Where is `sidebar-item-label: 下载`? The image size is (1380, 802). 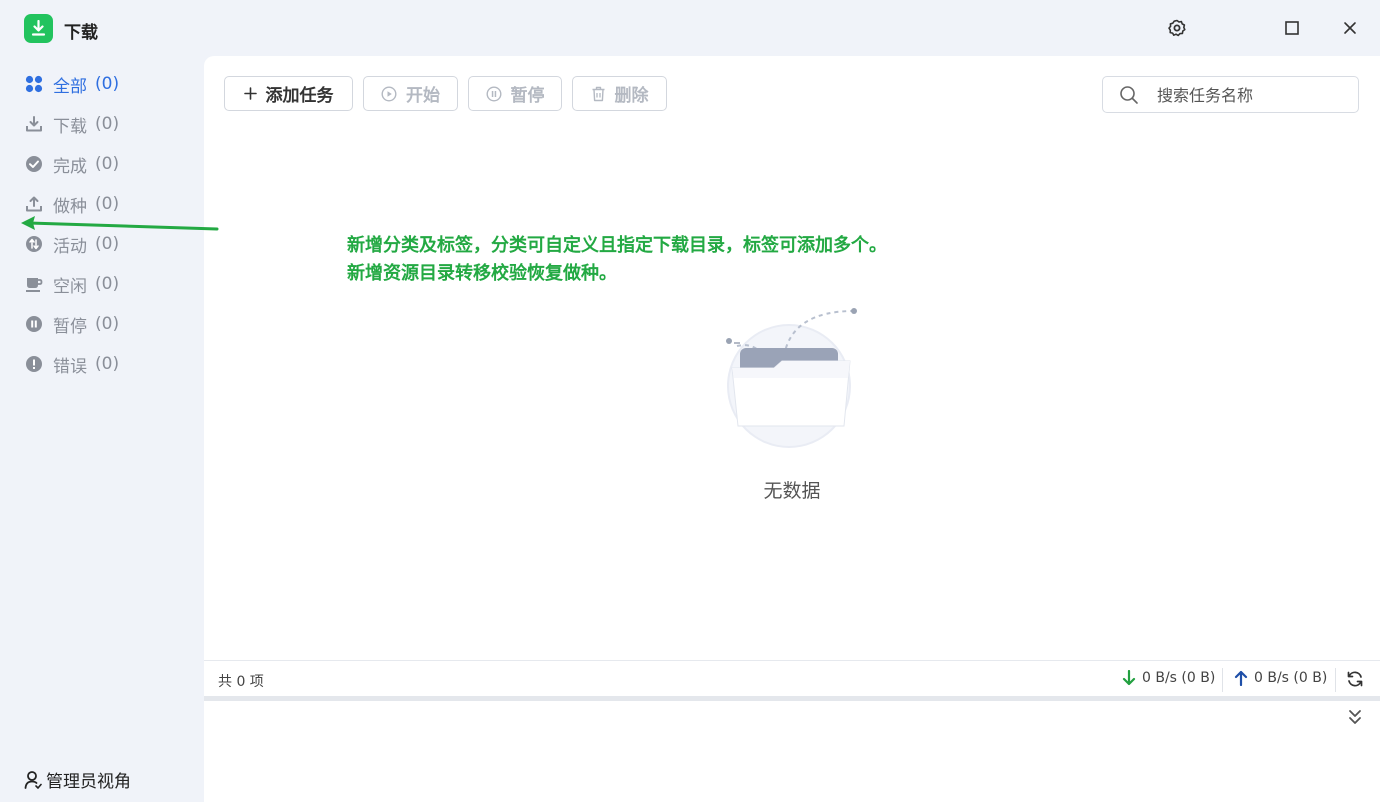
sidebar-item-label: 下载 is located at coordinates (70, 126).